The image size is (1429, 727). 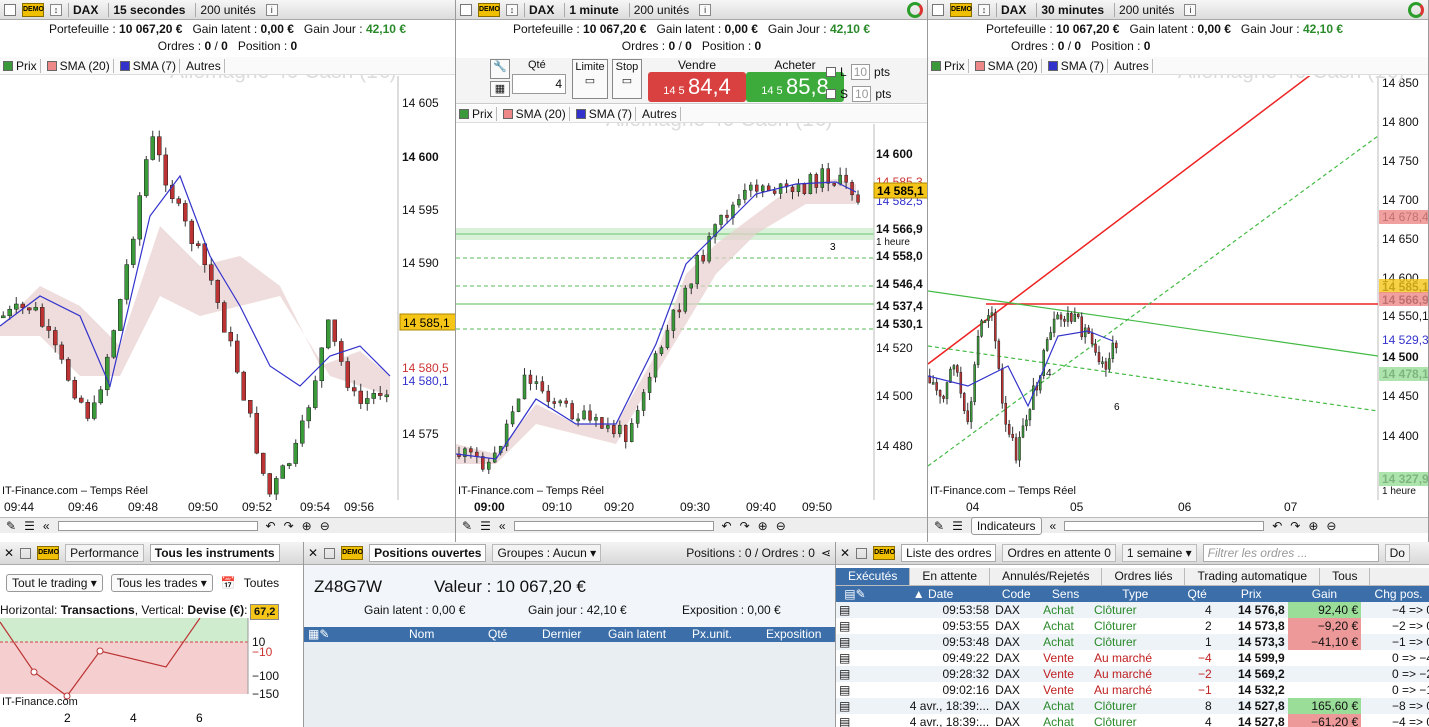 I want to click on chart-scrollbar: ✎ ☰ « ↶ ↷ ⊕ ⊖, so click(x=691, y=525).